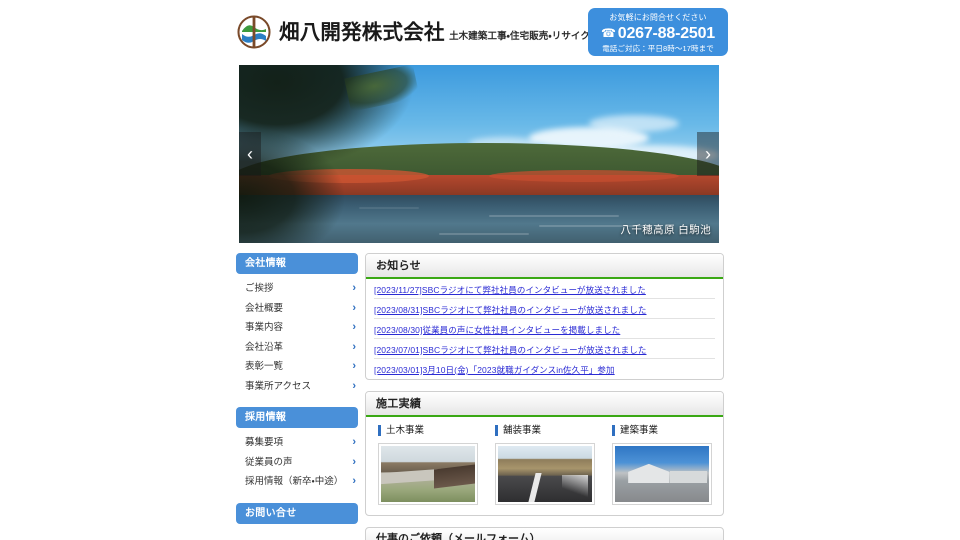  I want to click on brand-text: 畑八開発株式会社 土木建築工事・住宅販売・リサイクル事業, so click(448, 31).